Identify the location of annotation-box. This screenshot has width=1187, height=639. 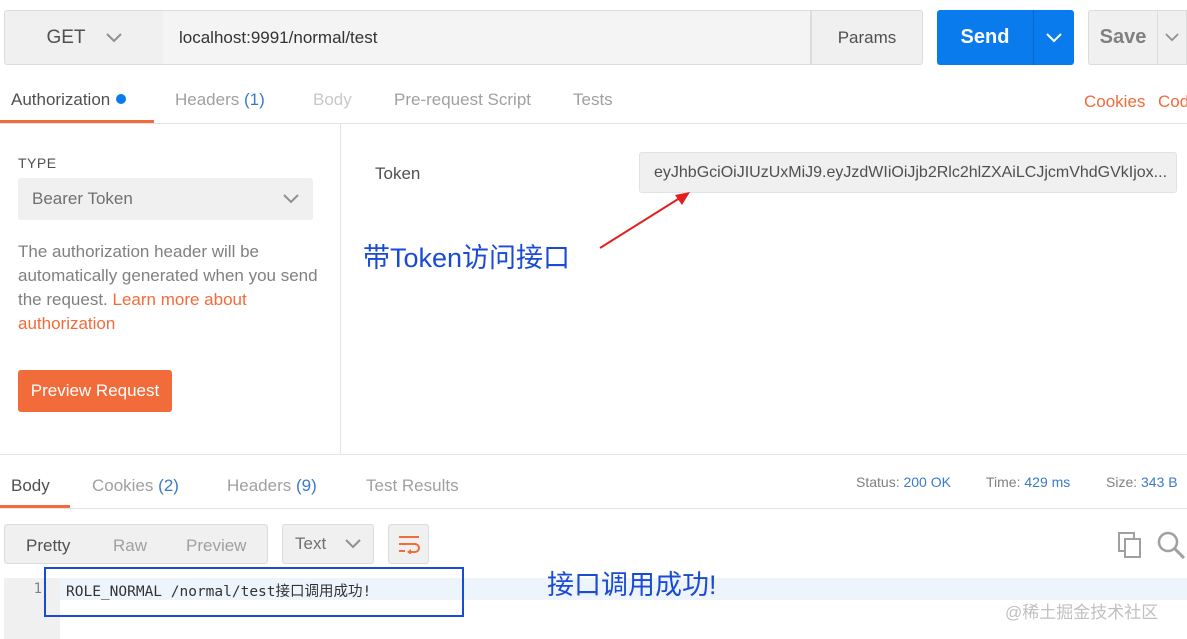
(254, 592).